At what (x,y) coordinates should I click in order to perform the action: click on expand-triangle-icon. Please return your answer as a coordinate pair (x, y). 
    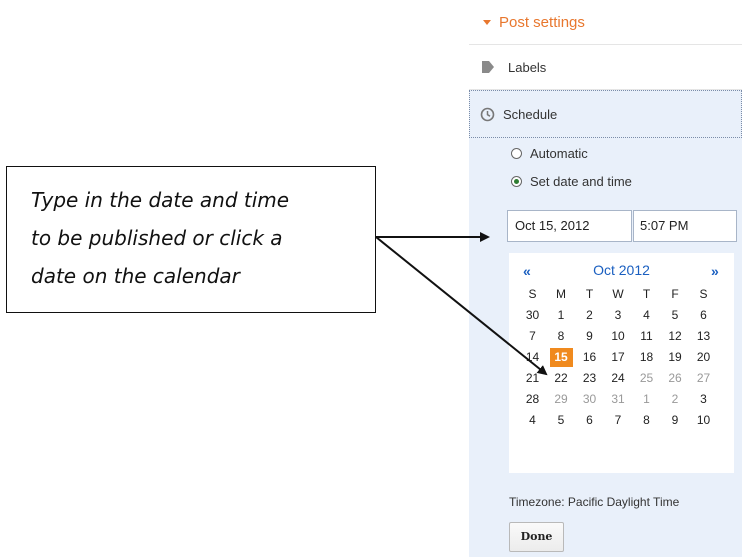
    Looking at the image, I should click on (487, 22).